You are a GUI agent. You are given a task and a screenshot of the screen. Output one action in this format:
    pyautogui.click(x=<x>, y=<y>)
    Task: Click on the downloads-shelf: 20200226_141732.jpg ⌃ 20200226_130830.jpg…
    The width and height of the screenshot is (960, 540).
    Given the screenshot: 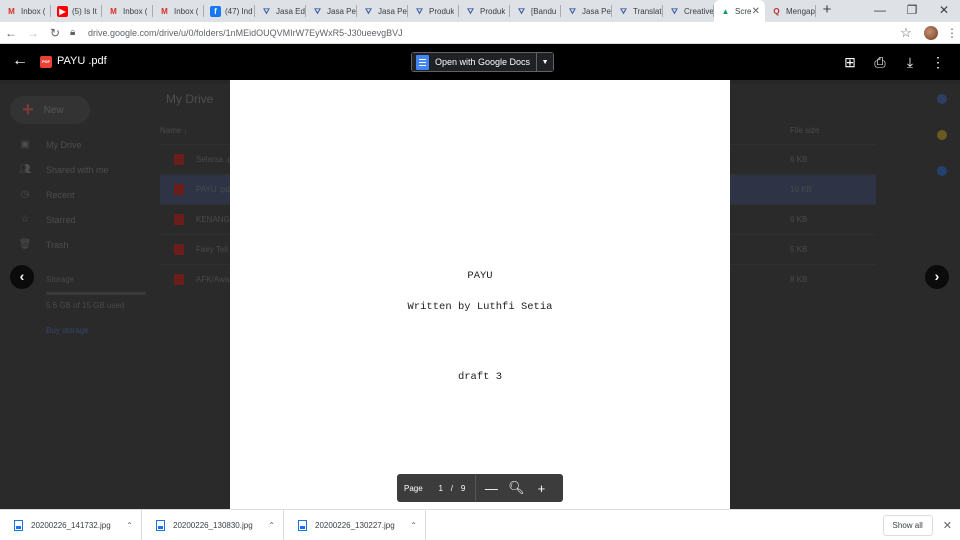 What is the action you would take?
    pyautogui.click(x=480, y=524)
    